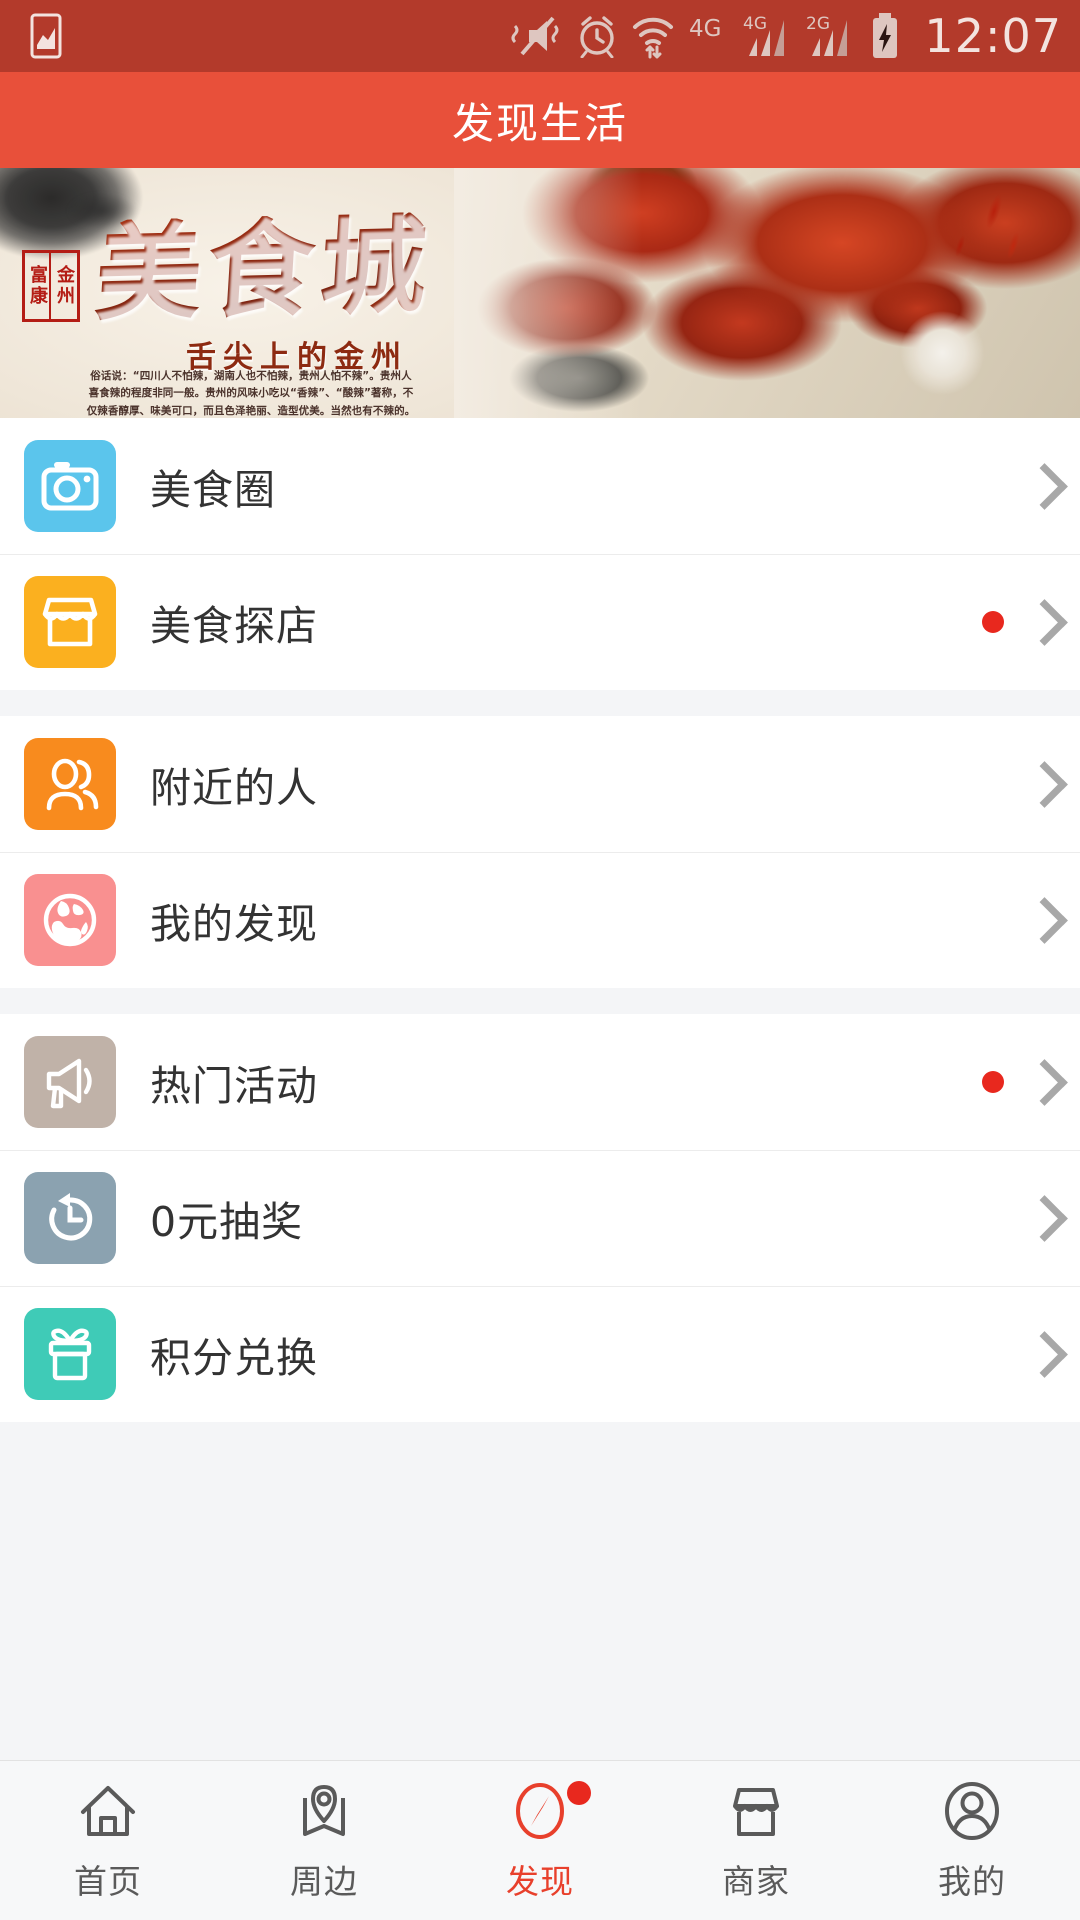  What do you see at coordinates (540, 784) in the screenshot?
I see `menu-item-fujinderen: 附近的人` at bounding box center [540, 784].